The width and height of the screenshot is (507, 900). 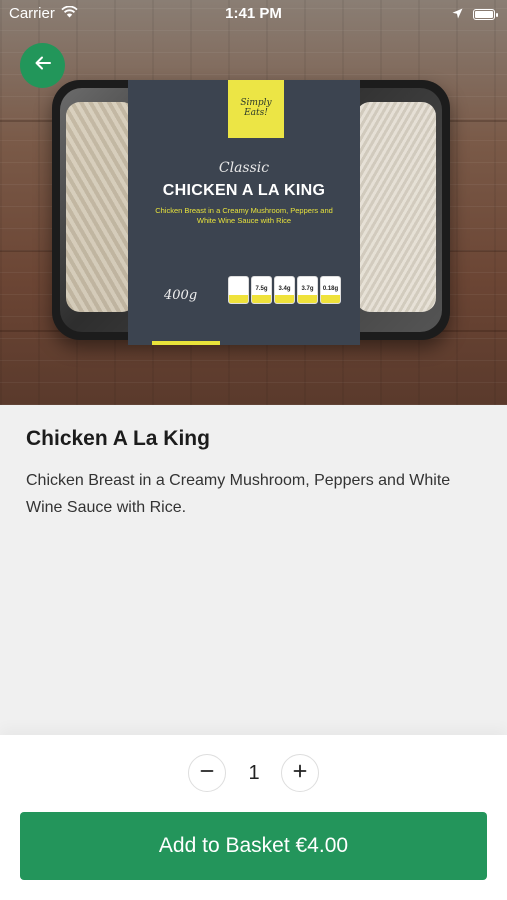 What do you see at coordinates (457, 14) in the screenshot?
I see `location-arrow-icon` at bounding box center [457, 14].